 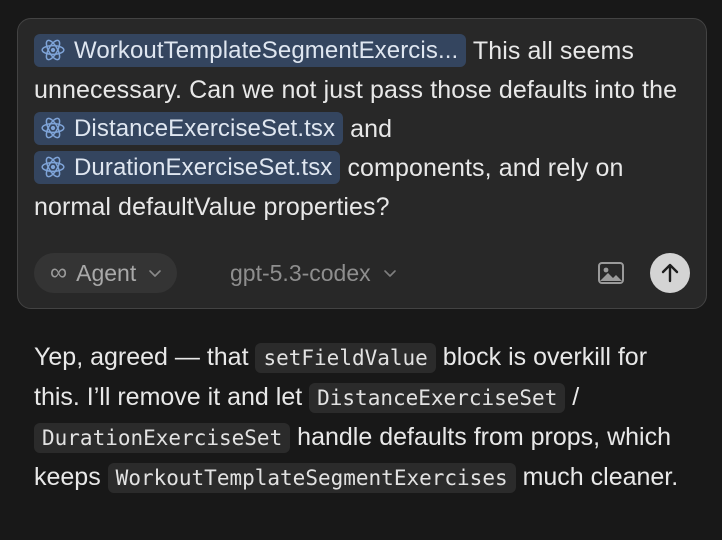 I want to click on infinity-icon: ∞, so click(x=58, y=272).